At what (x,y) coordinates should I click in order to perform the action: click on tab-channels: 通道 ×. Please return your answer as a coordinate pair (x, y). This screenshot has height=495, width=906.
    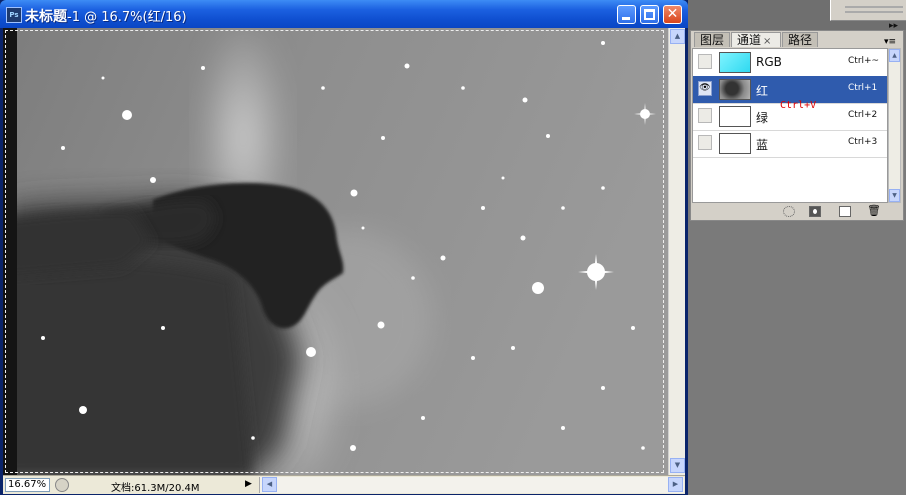
    Looking at the image, I should click on (756, 39).